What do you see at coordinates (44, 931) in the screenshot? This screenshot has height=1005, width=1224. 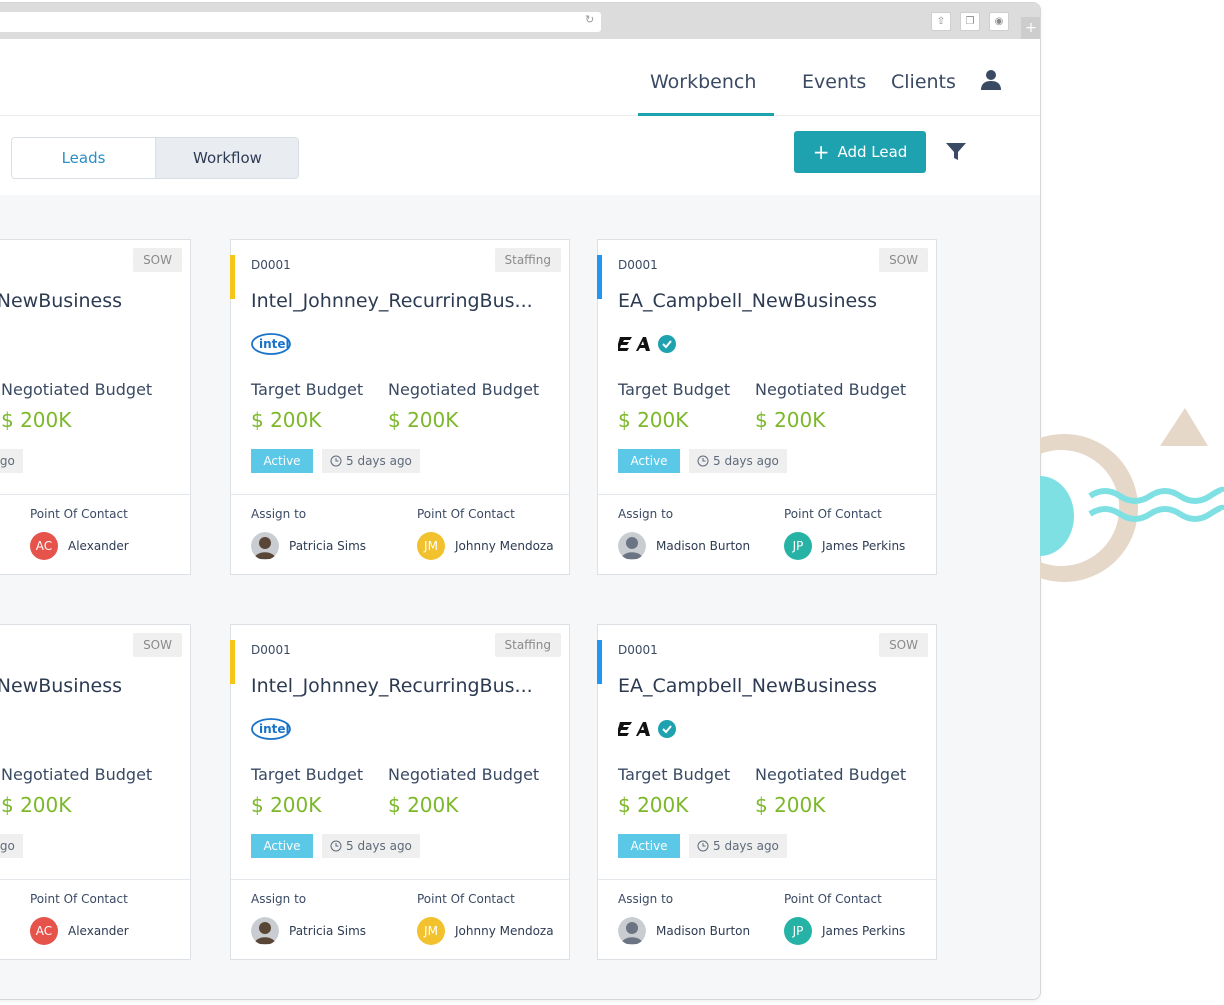 I see `avatar: AC` at bounding box center [44, 931].